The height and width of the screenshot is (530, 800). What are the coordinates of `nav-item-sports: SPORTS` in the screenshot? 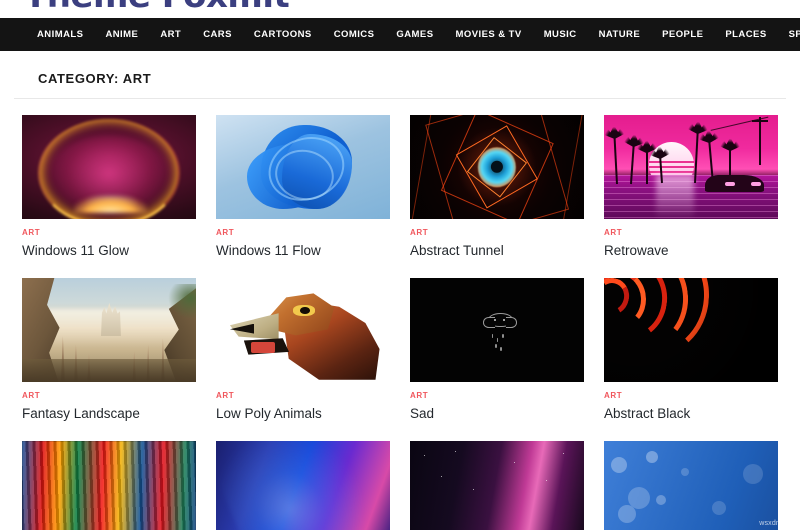 It's located at (789, 34).